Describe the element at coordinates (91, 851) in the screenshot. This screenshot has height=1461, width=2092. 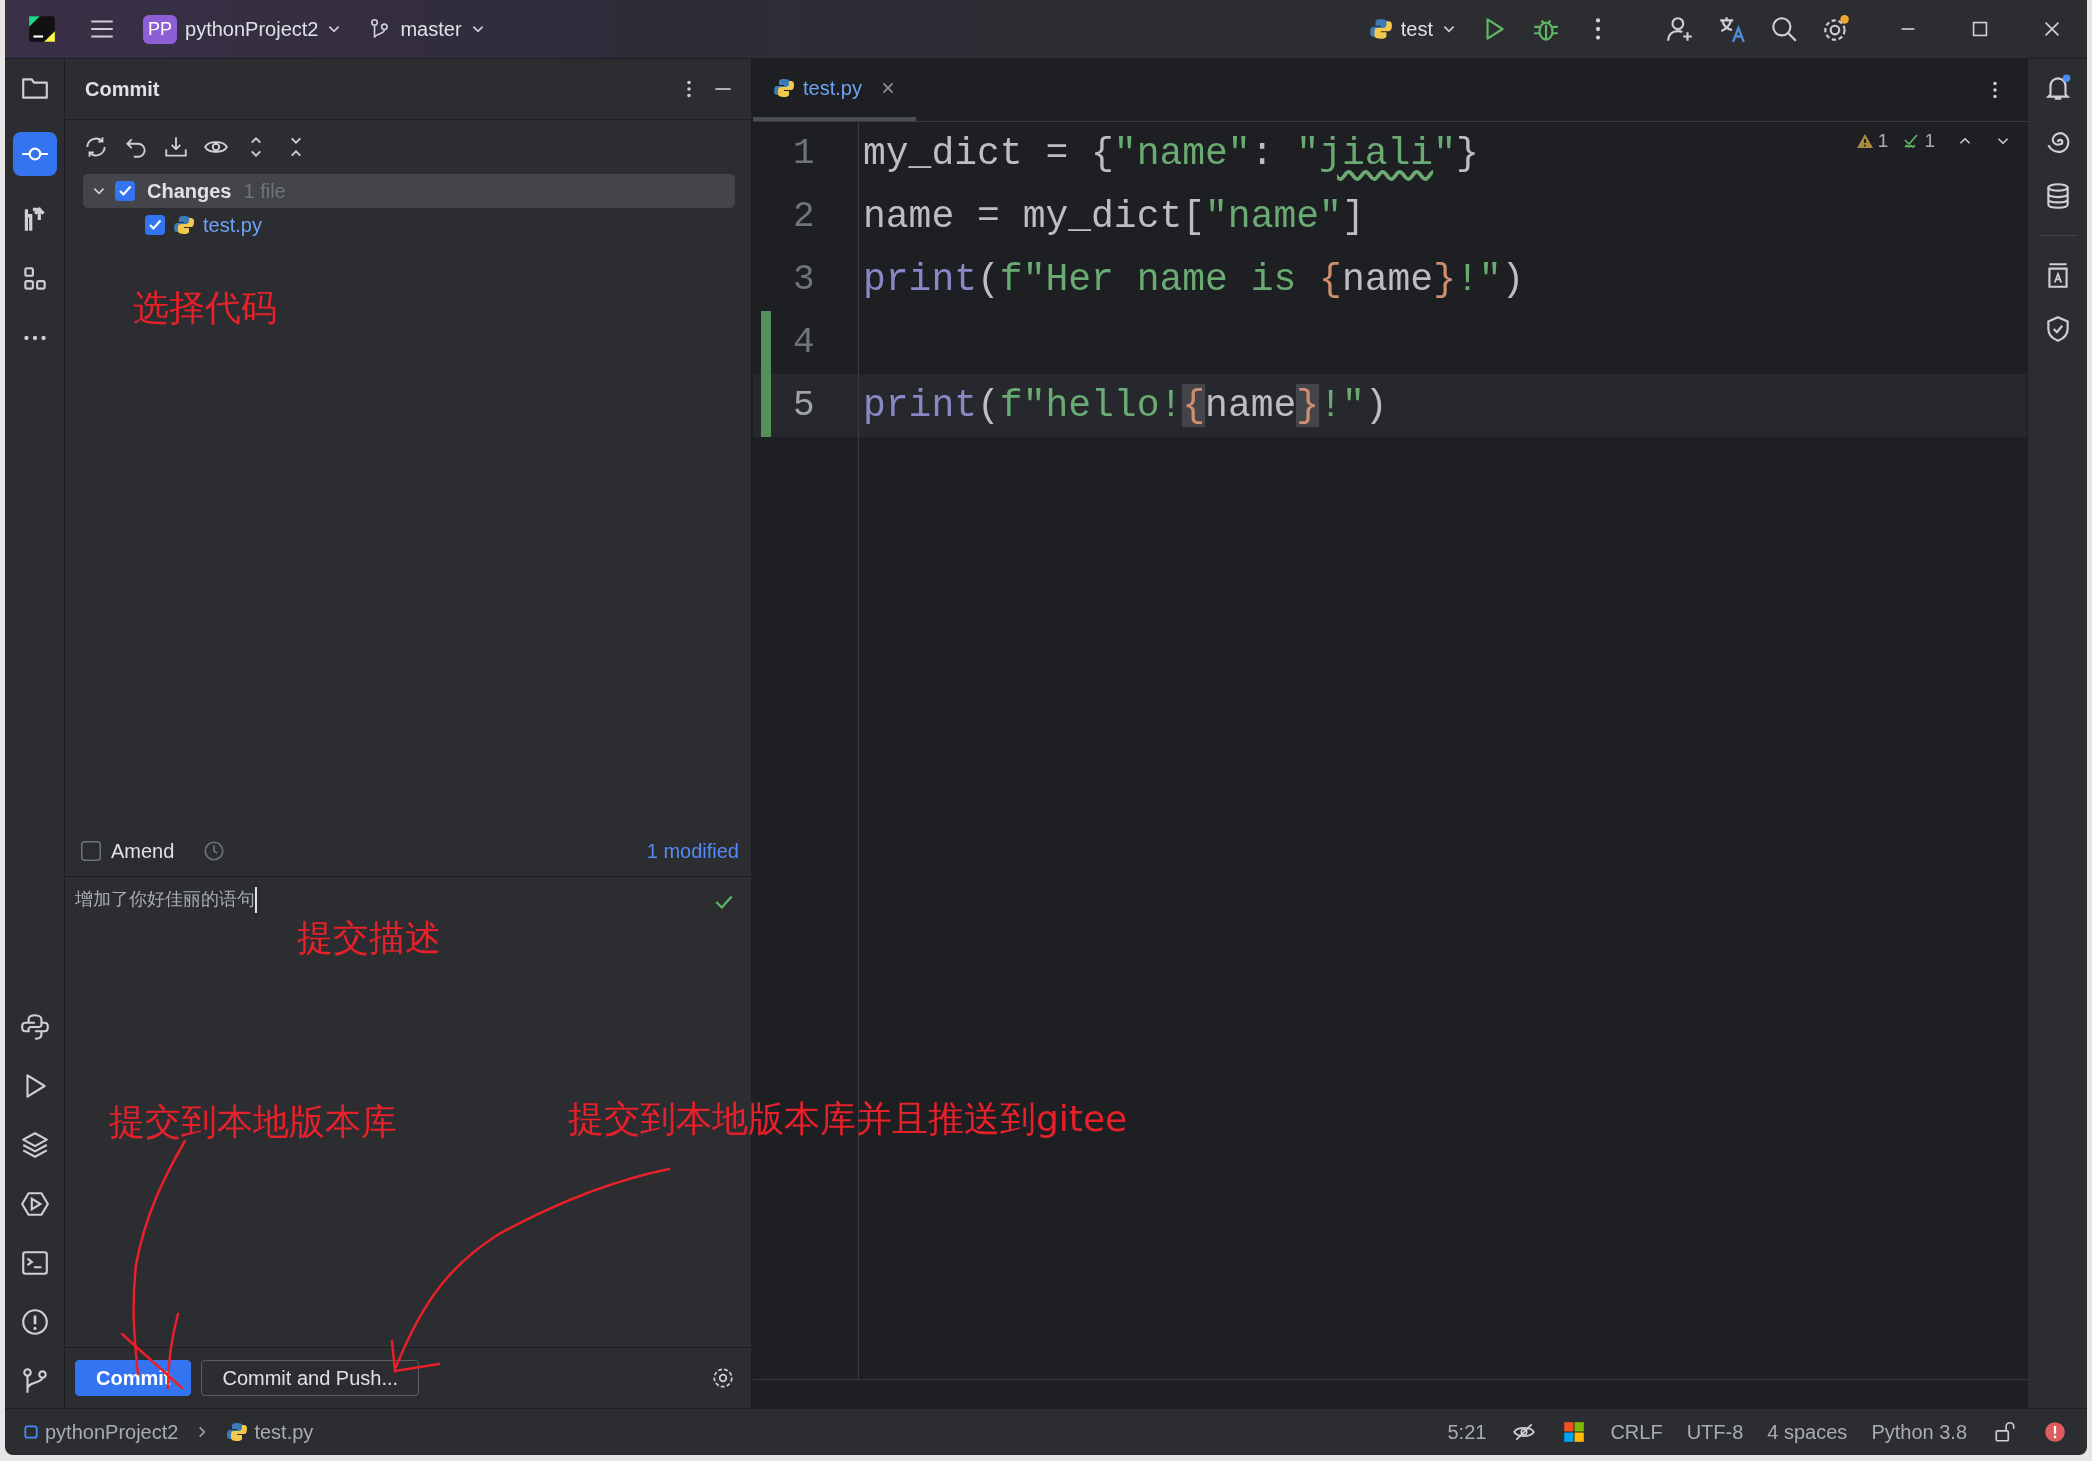
I see `amend-checkbox` at that location.